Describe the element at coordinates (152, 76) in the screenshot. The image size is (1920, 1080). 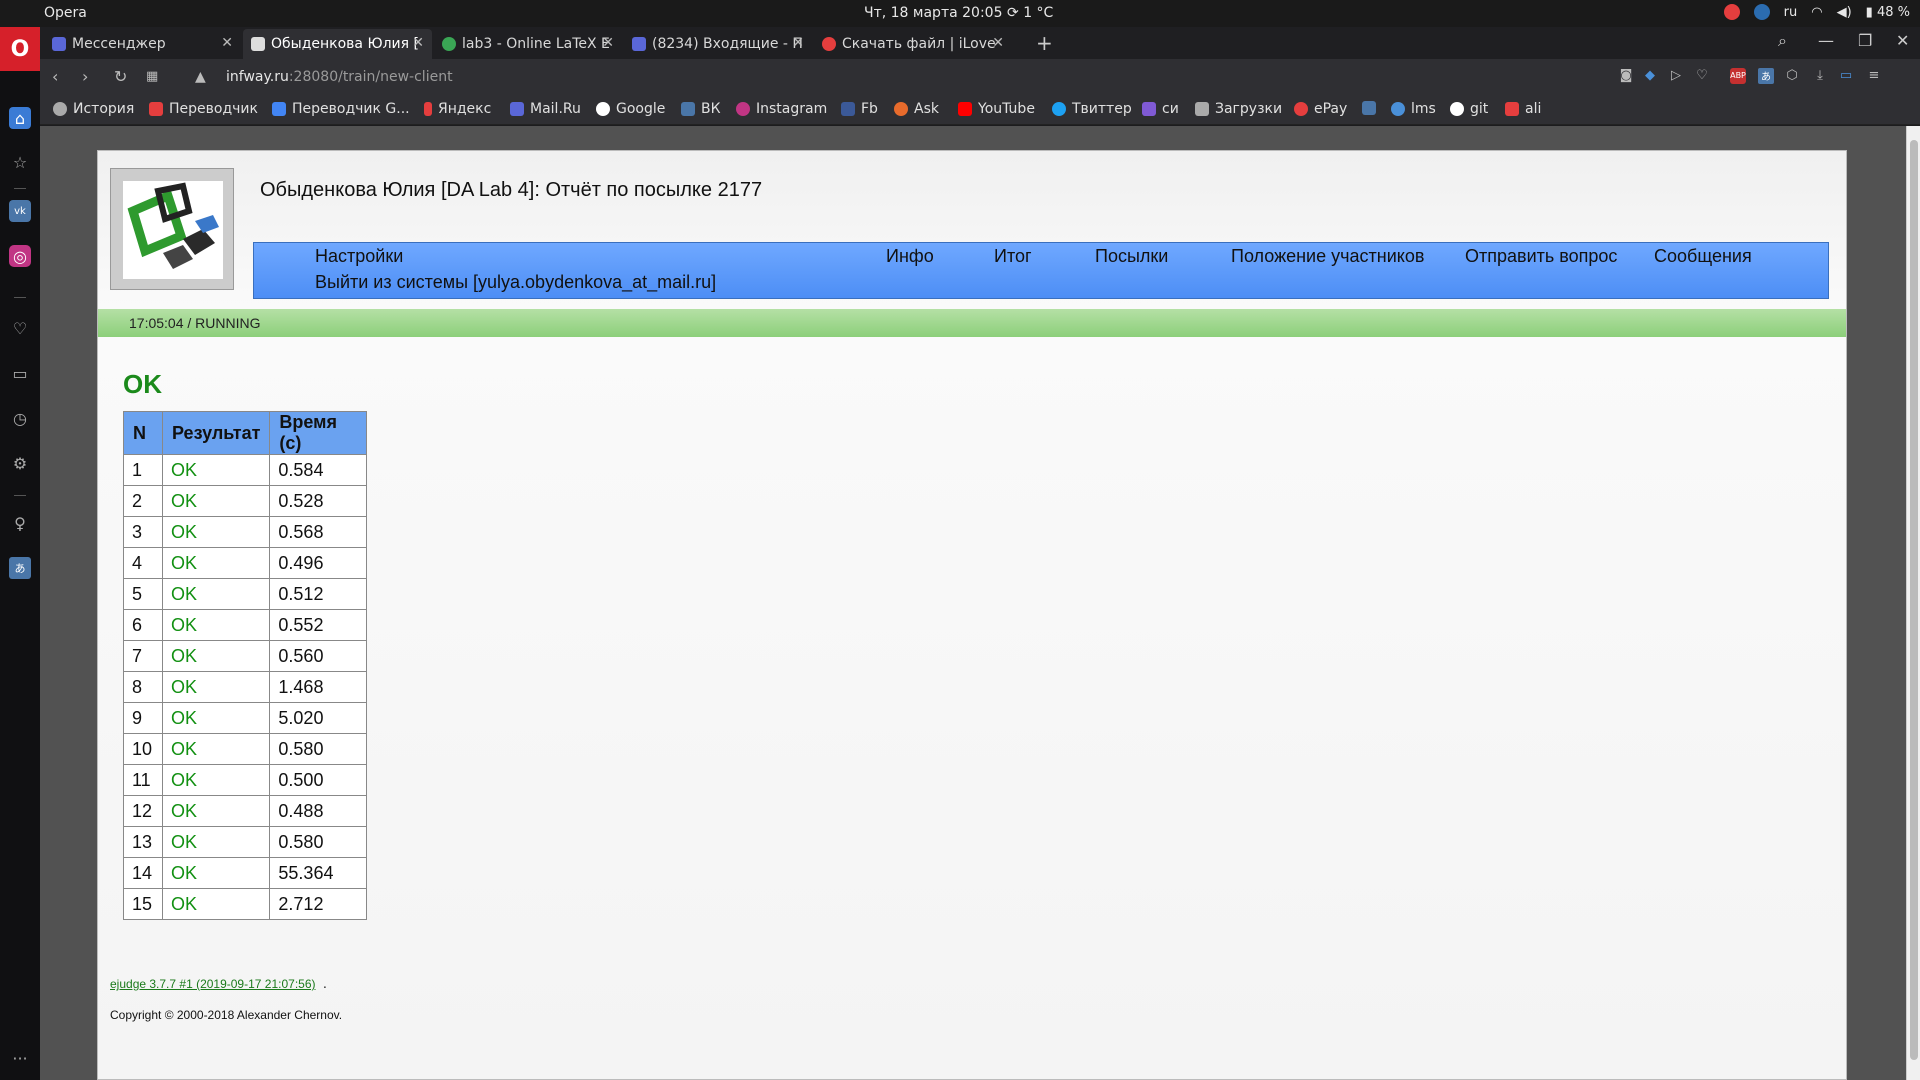
I see `speed-dial-icon: ▦` at that location.